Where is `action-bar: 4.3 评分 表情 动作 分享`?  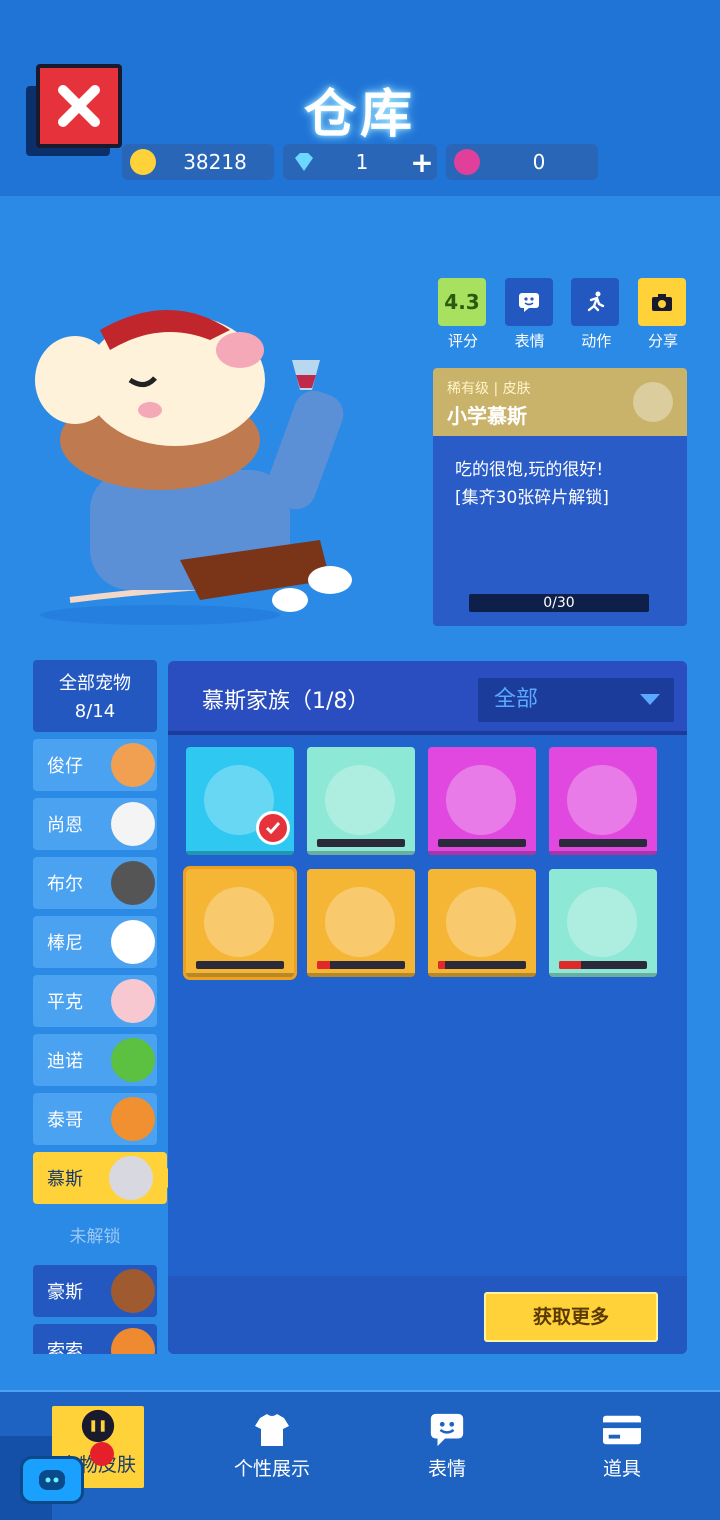 action-bar: 4.3 评分 表情 动作 分享 is located at coordinates (563, 314).